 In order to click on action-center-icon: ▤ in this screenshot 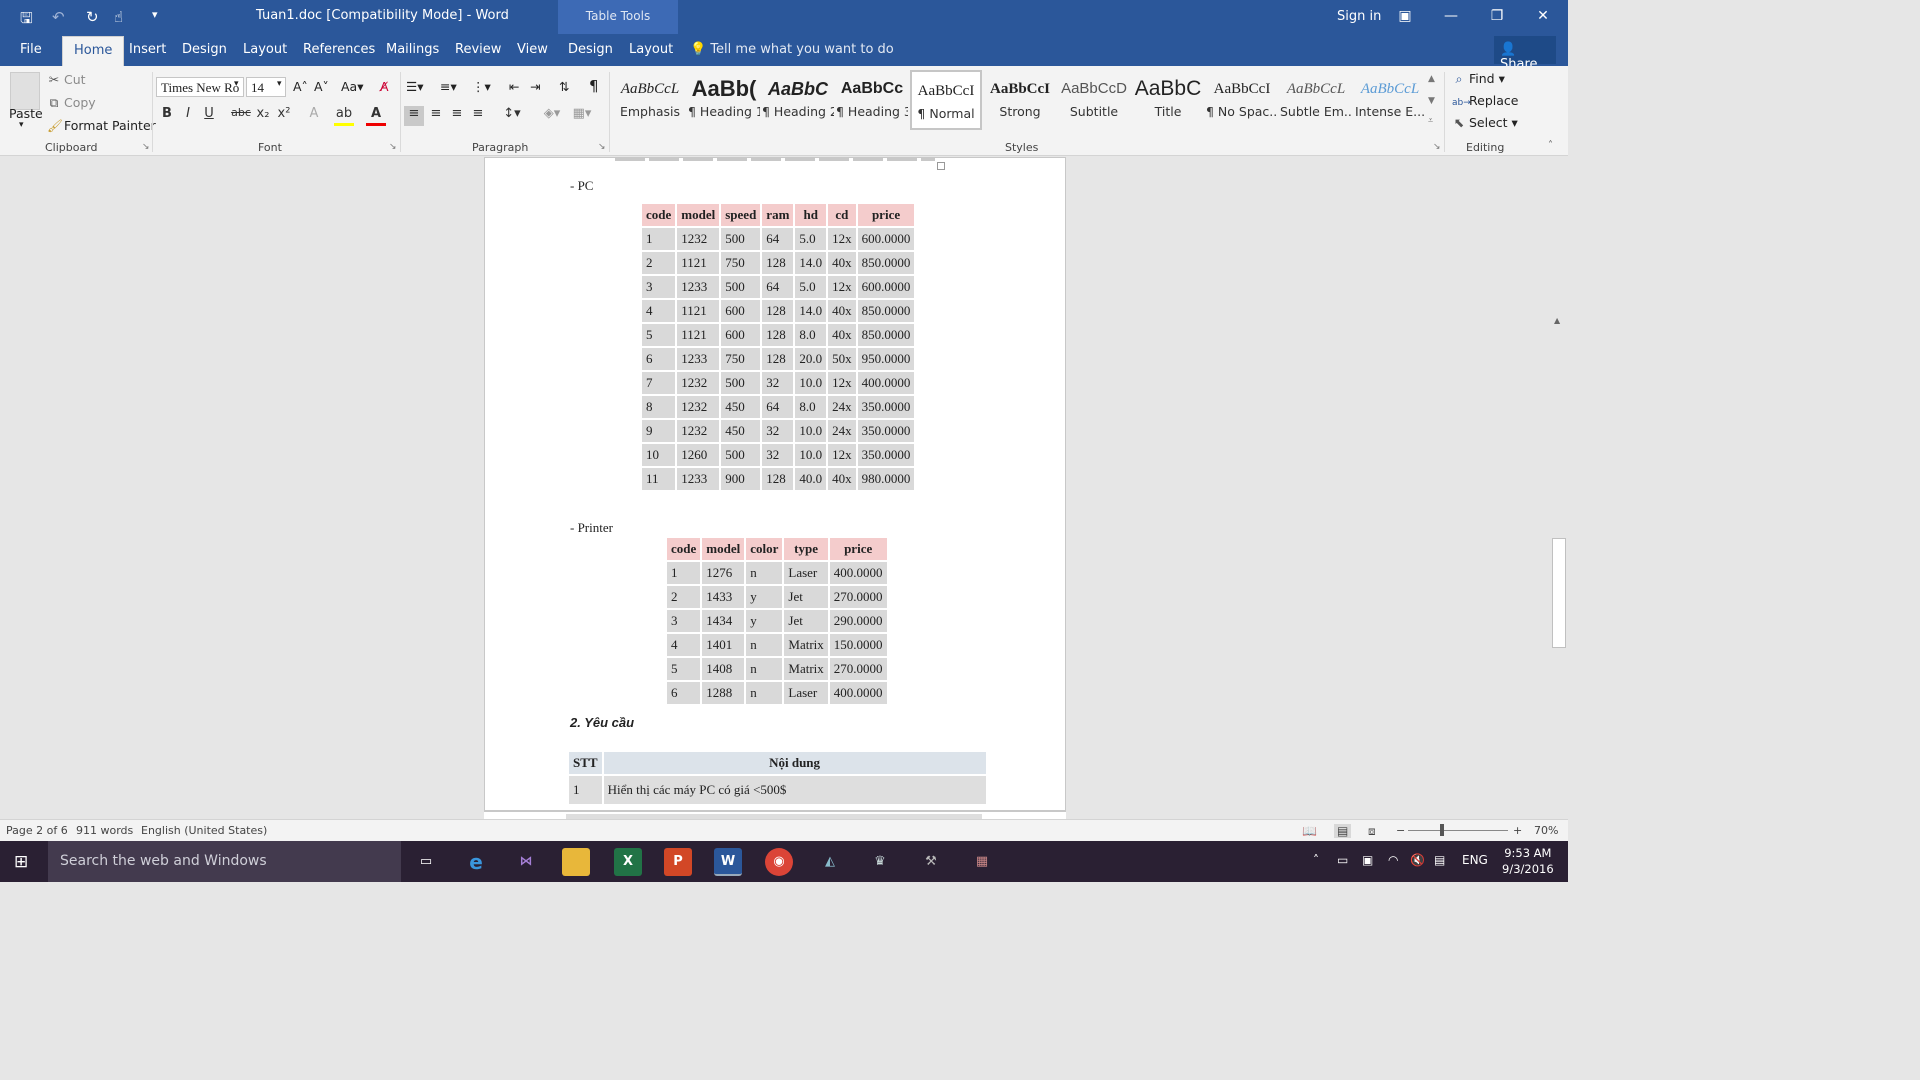, I will do `click(1439, 860)`.